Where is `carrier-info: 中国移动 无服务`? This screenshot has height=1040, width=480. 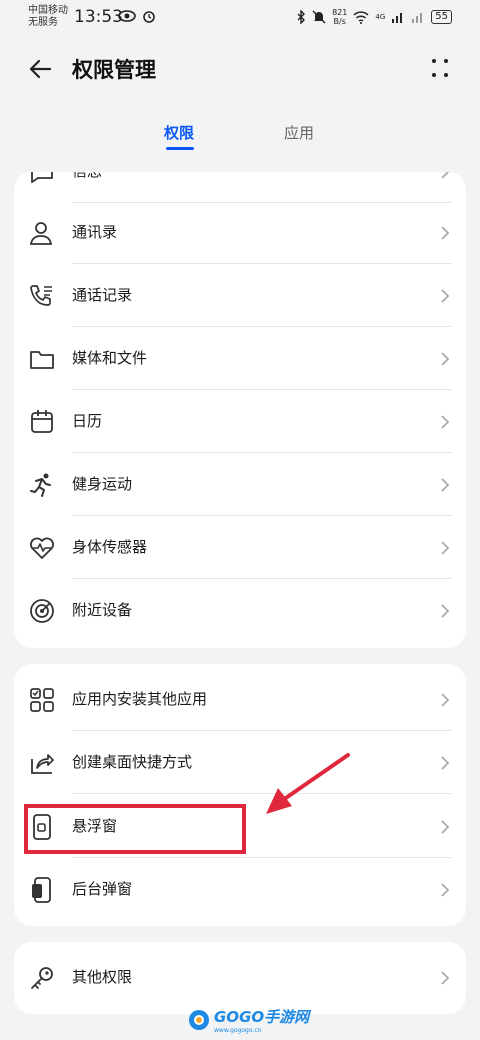 carrier-info: 中国移动 无服务 is located at coordinates (48, 17).